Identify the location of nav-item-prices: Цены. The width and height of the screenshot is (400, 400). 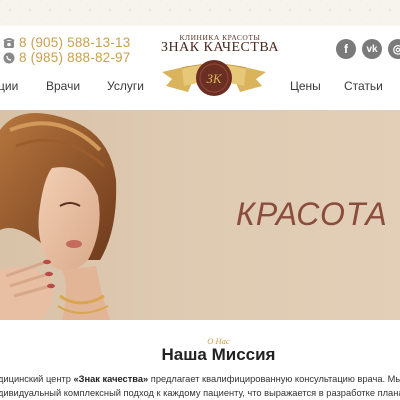
(305, 86).